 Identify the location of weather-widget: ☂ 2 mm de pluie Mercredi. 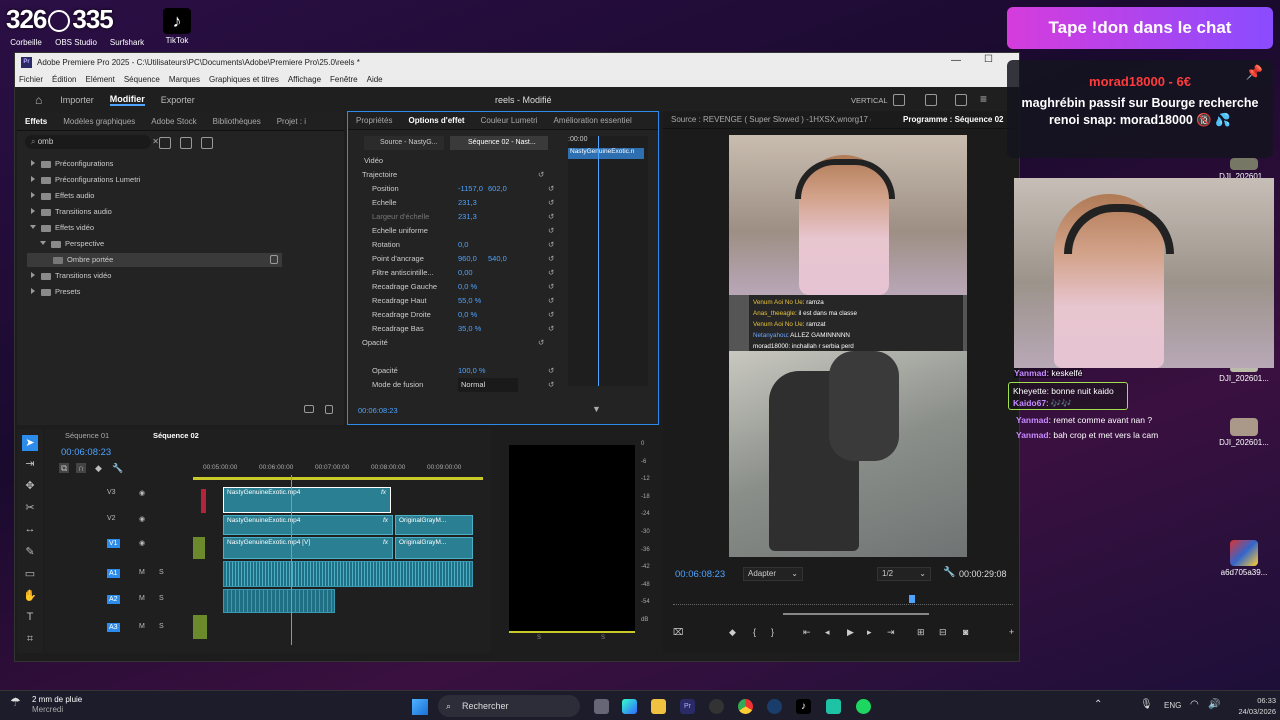
(46, 705).